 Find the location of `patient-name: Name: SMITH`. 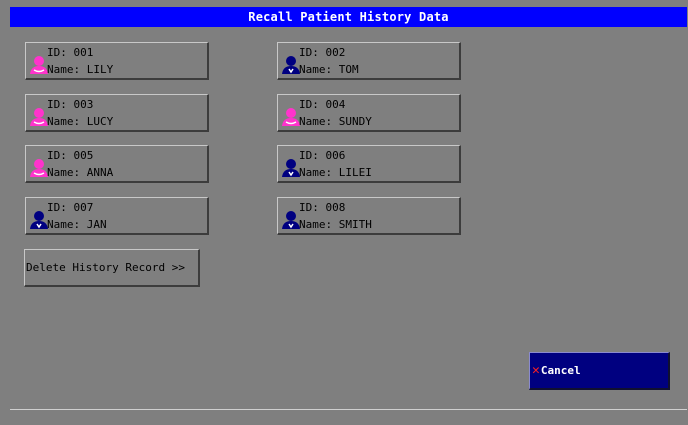

patient-name: Name: SMITH is located at coordinates (335, 224).